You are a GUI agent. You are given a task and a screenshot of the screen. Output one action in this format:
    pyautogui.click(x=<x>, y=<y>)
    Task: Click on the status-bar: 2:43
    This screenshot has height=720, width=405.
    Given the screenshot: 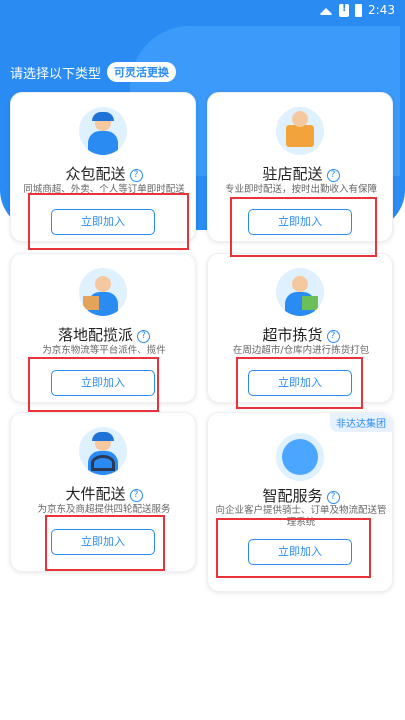 What is the action you would take?
    pyautogui.click(x=202, y=11)
    